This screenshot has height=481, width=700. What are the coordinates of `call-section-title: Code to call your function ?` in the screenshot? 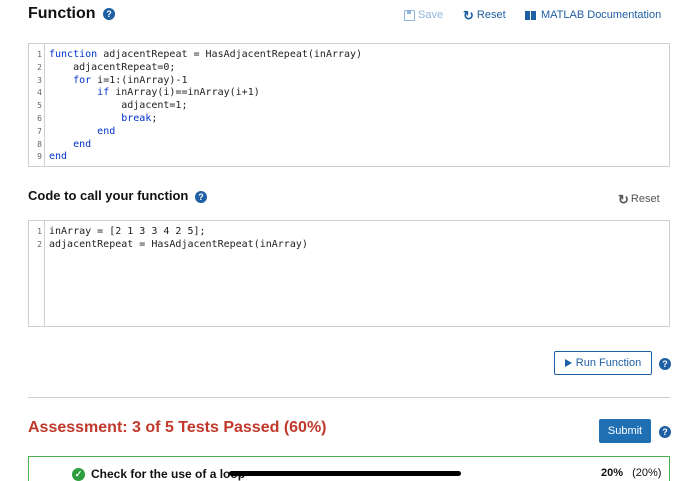 It's located at (117, 195).